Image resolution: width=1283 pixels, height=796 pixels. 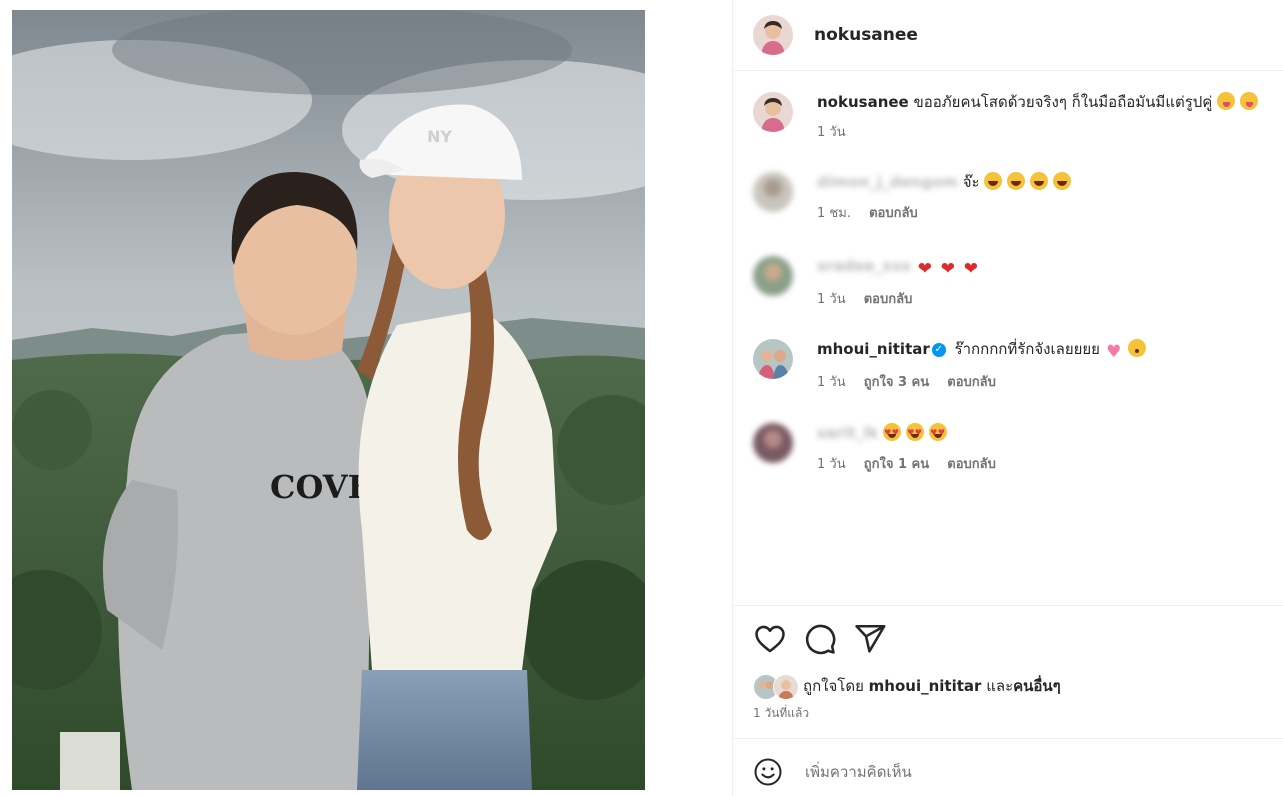 I want to click on pink-heart-emoji-icon: ♥, so click(x=1114, y=352).